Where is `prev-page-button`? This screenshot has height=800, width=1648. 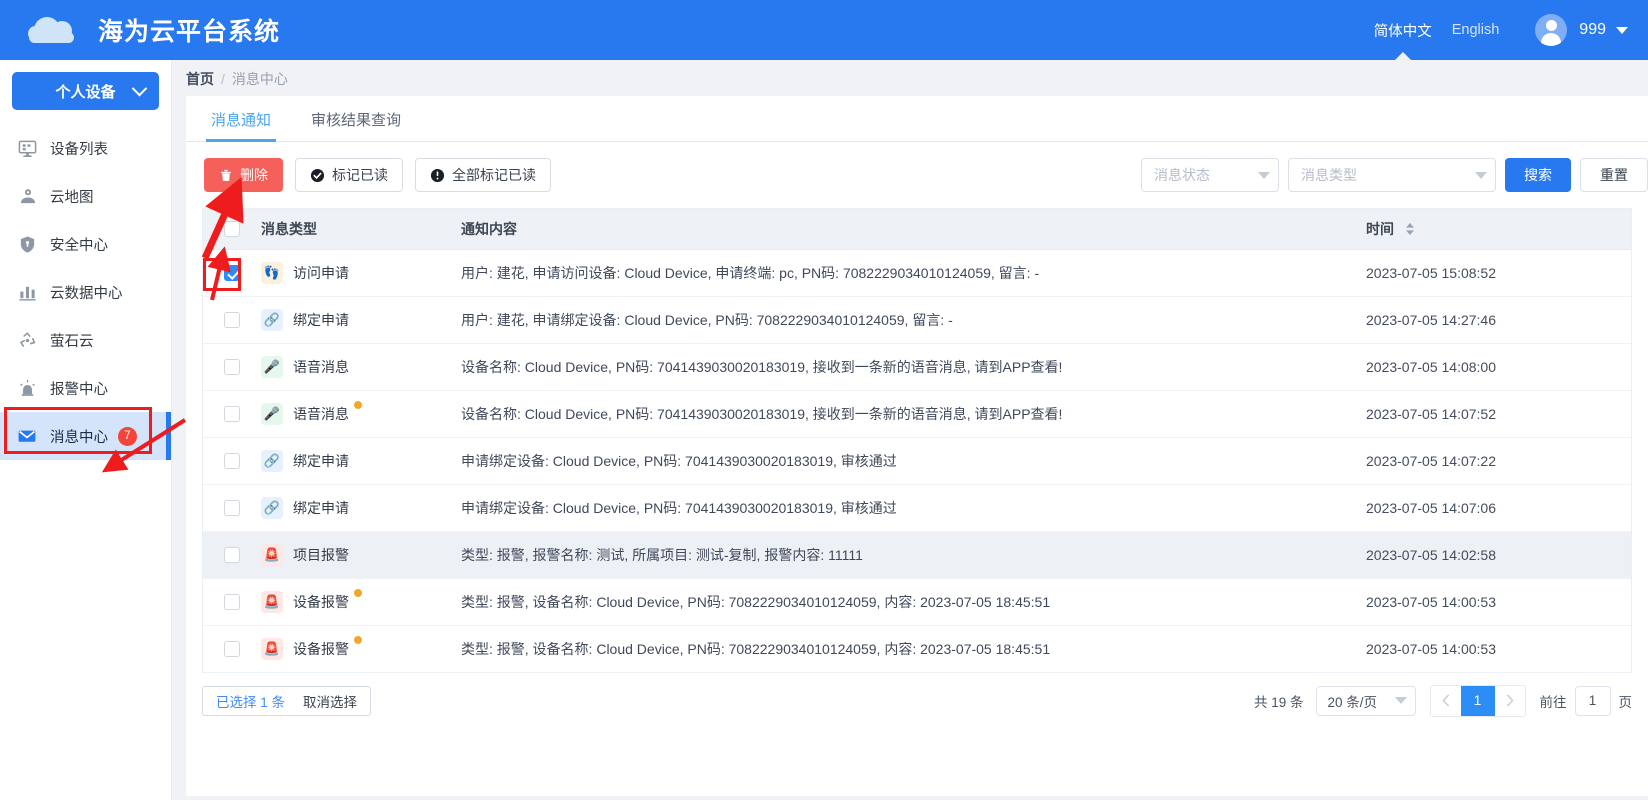
prev-page-button is located at coordinates (1445, 700).